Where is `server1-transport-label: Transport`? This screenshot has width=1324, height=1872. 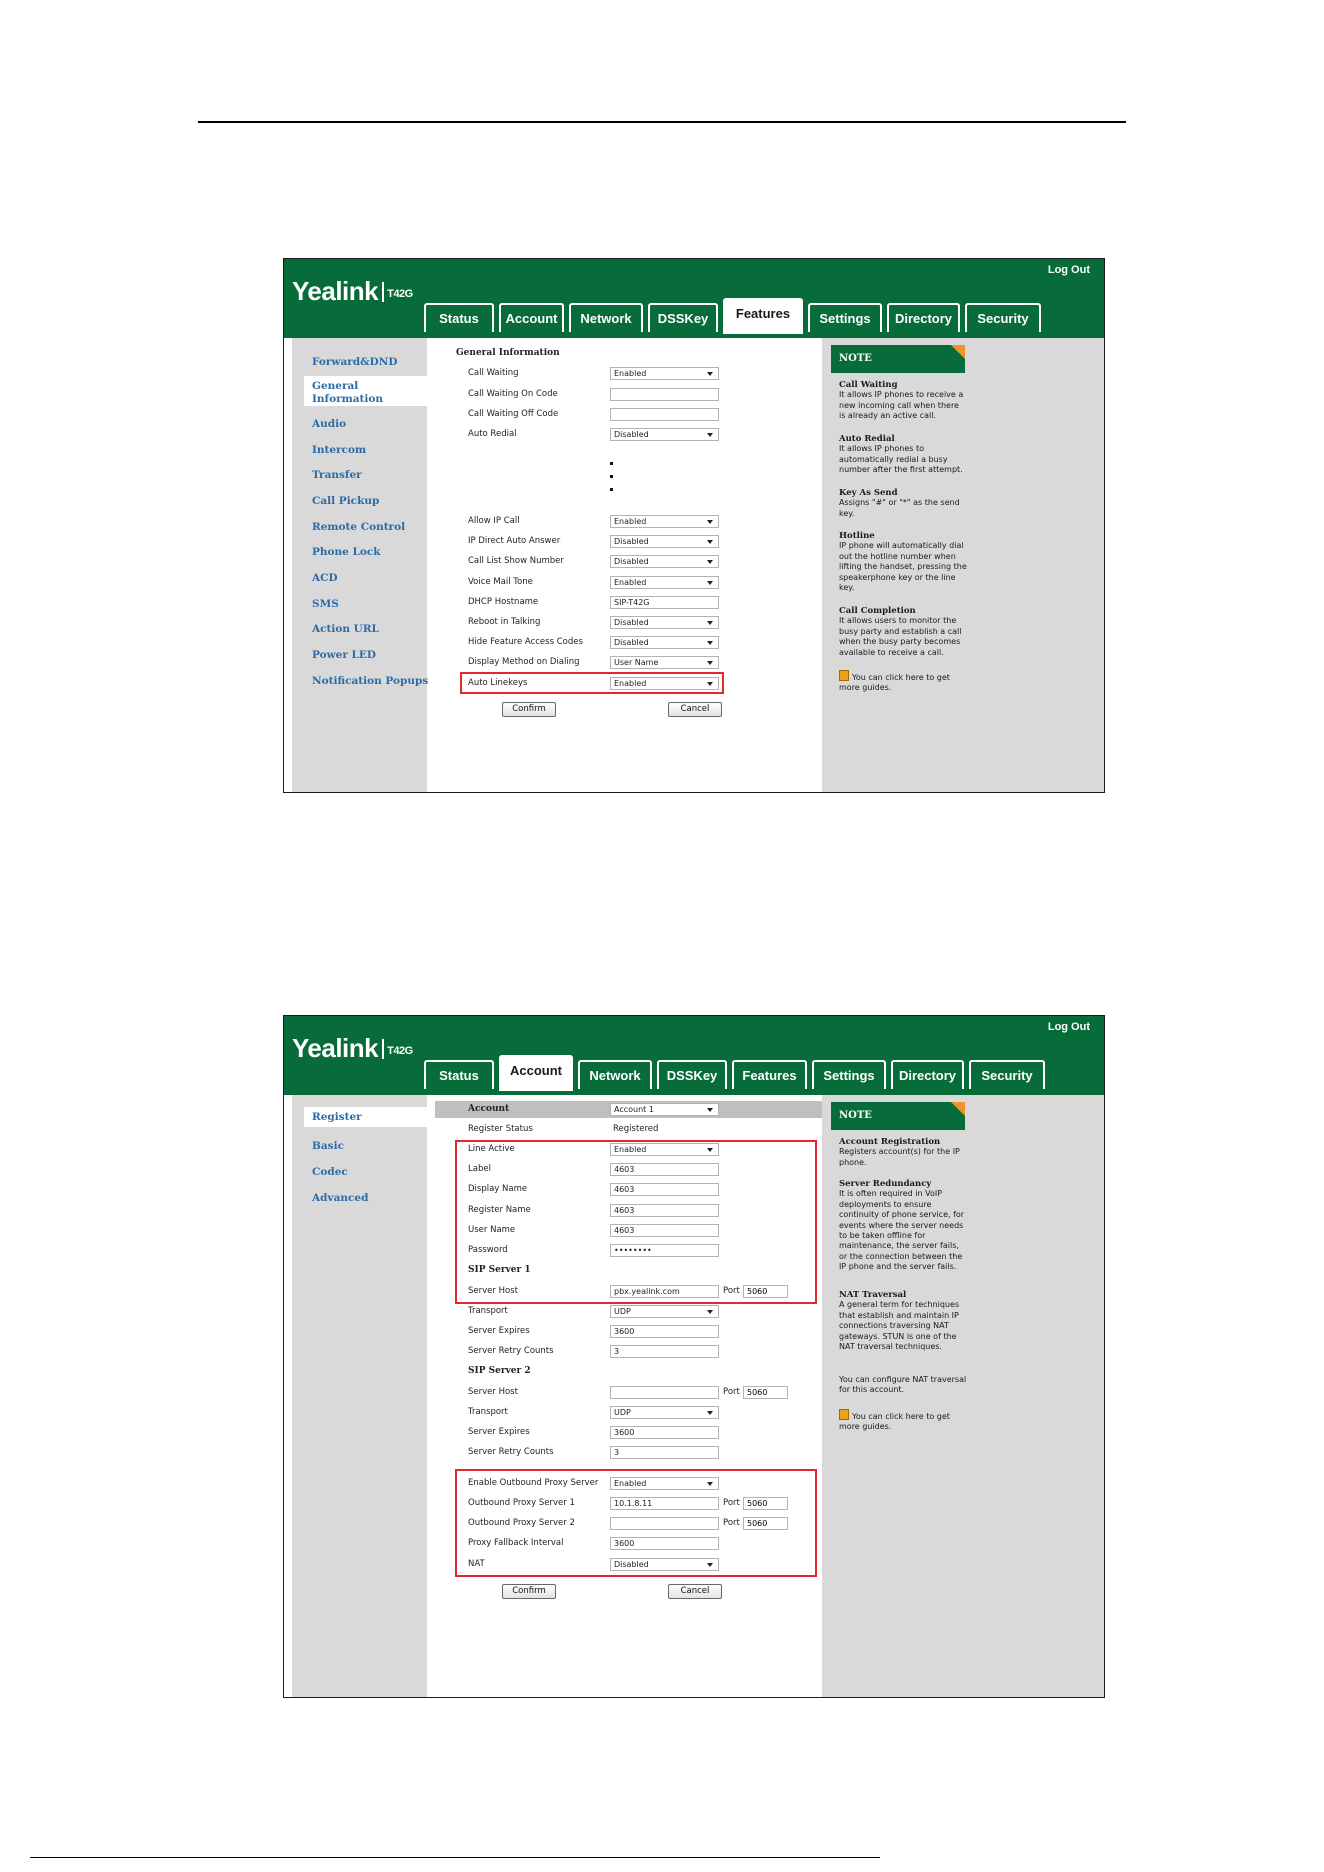
server1-transport-label: Transport is located at coordinates (488, 1311).